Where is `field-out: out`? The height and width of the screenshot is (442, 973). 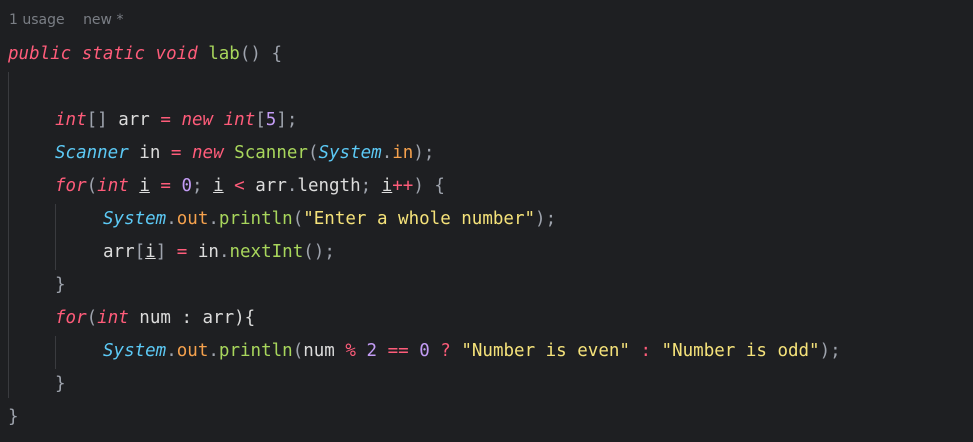 field-out: out is located at coordinates (192, 351).